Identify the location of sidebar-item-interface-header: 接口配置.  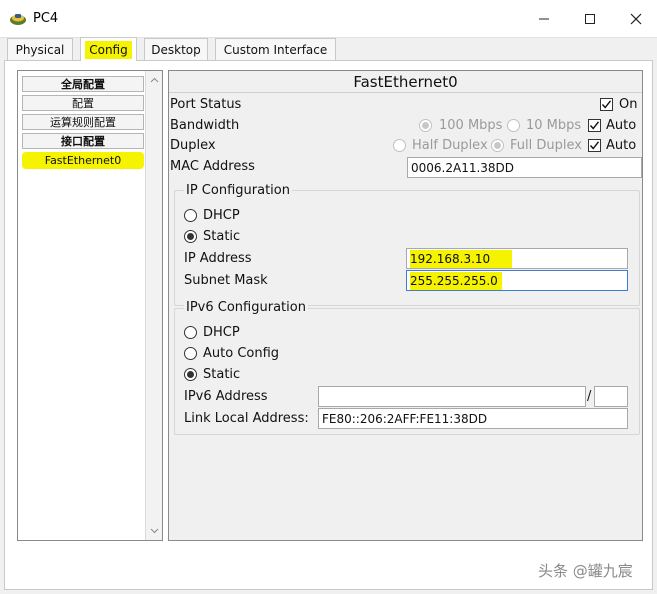
(83, 141).